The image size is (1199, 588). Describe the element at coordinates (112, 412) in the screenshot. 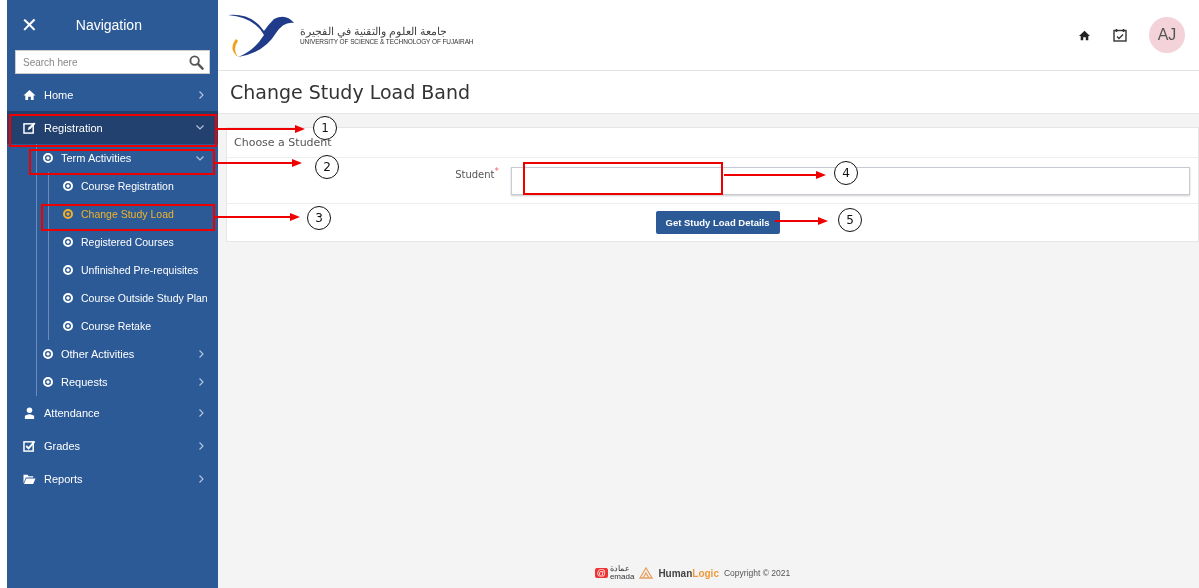

I see `menu-item: Attendance` at that location.